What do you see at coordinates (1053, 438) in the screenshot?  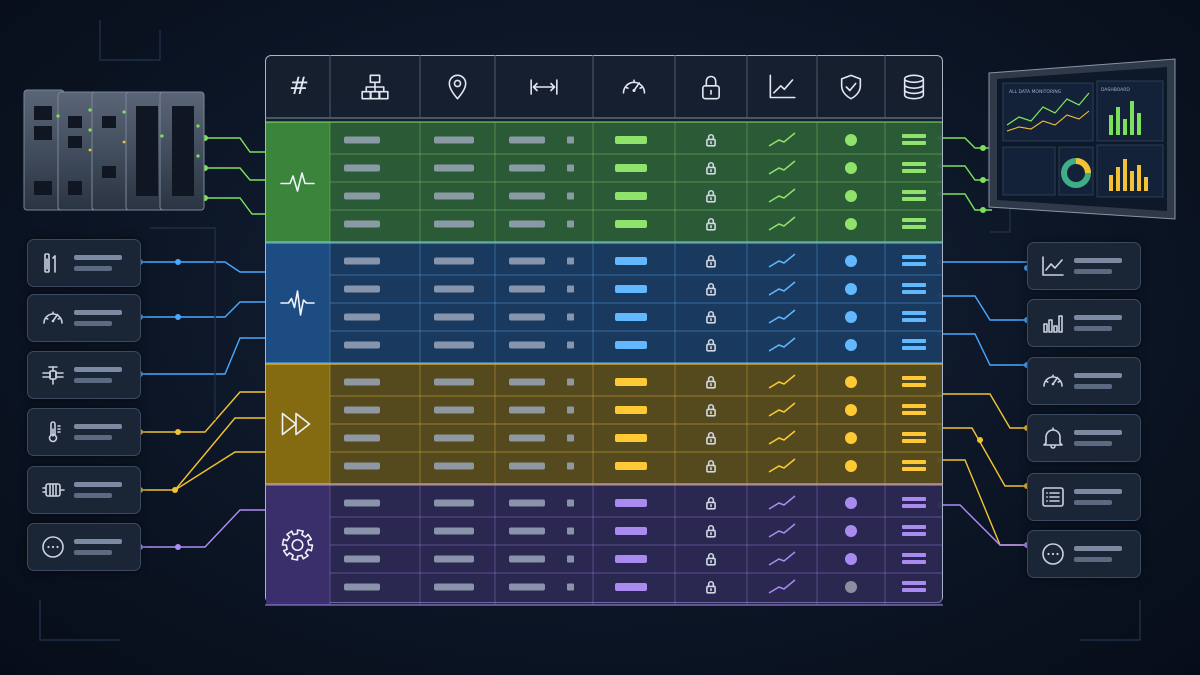 I see `bell-icon` at bounding box center [1053, 438].